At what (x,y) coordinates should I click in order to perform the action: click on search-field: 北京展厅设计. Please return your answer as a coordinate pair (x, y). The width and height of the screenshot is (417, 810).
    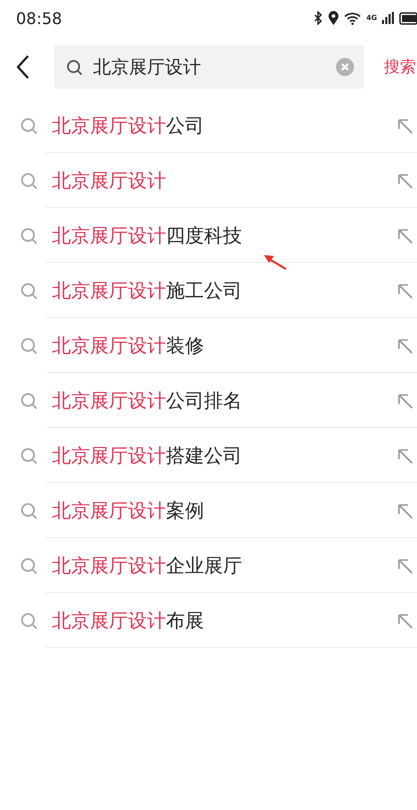
    Looking at the image, I should click on (209, 67).